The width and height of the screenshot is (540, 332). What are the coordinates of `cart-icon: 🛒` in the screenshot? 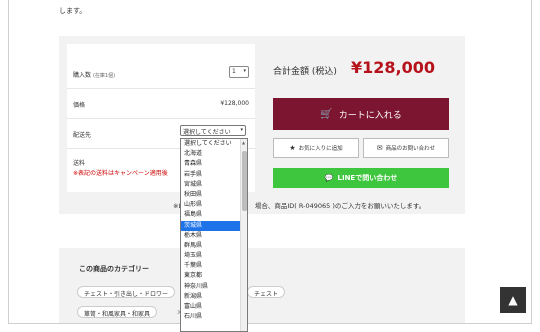 It's located at (326, 114).